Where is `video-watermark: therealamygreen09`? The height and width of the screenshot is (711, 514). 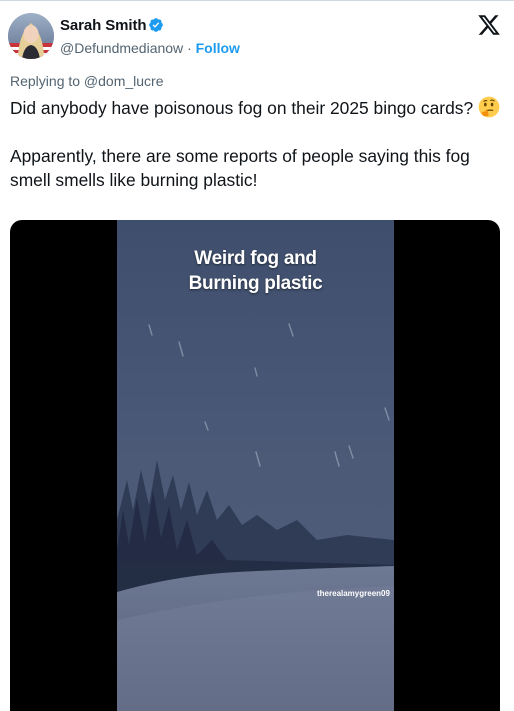 video-watermark: therealamygreen09 is located at coordinates (353, 593).